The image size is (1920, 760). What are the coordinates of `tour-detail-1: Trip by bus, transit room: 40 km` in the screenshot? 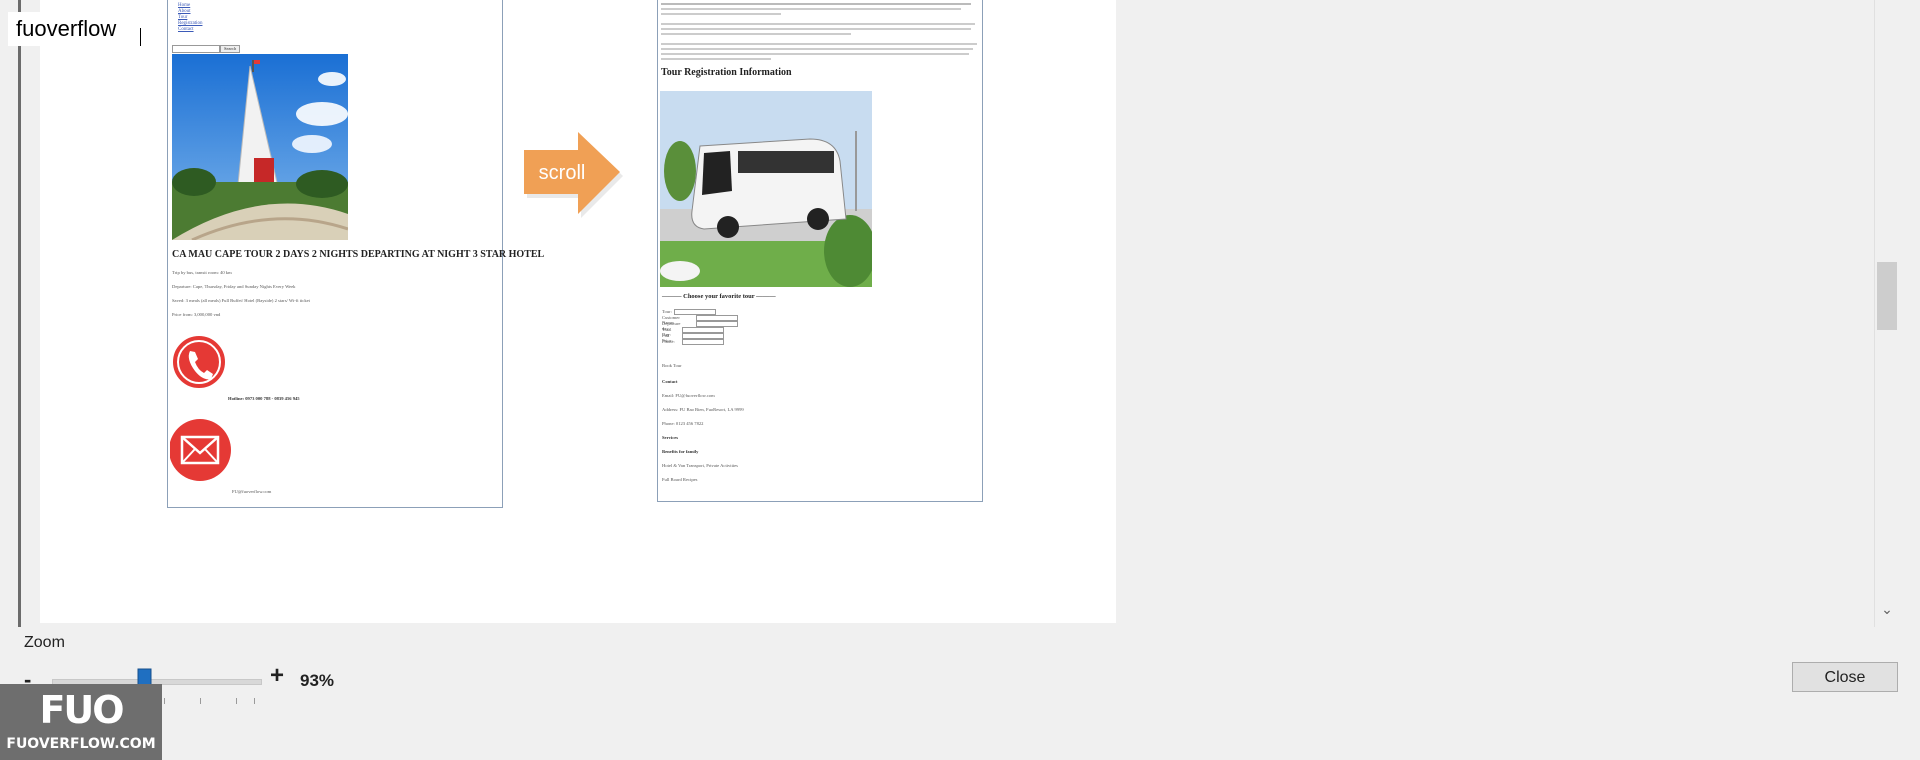 It's located at (202, 272).